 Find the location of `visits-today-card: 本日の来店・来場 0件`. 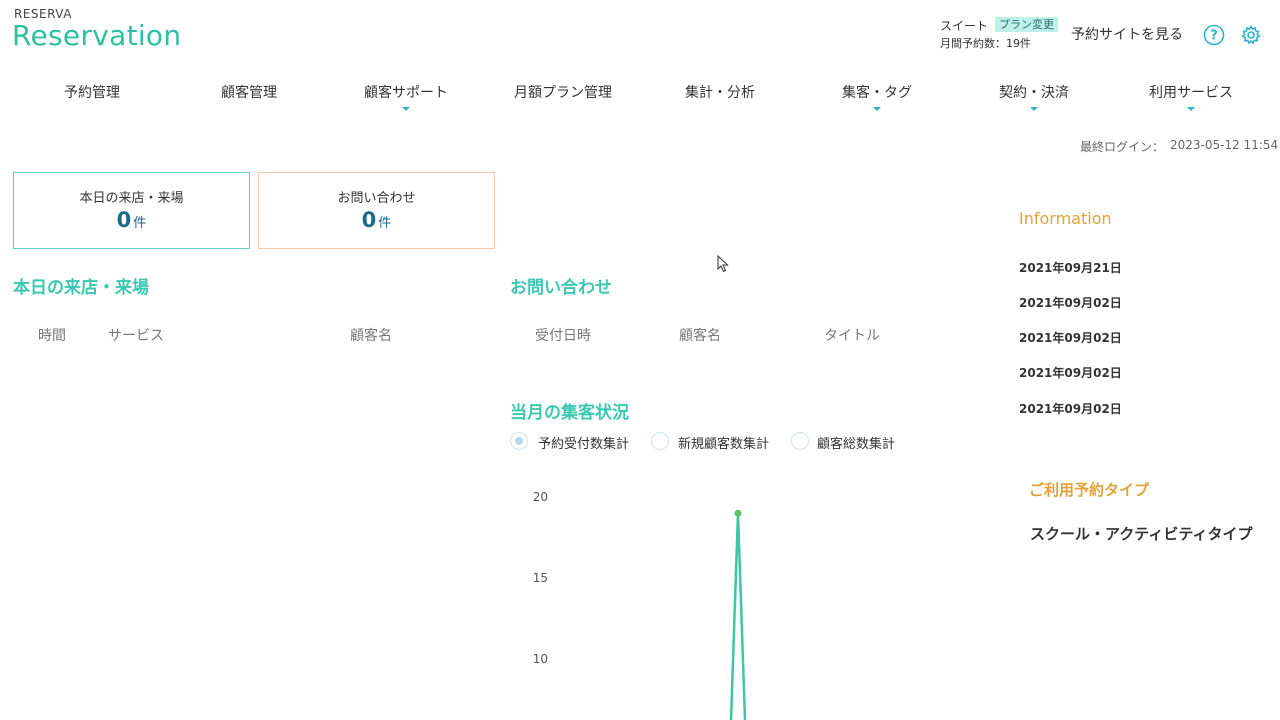

visits-today-card: 本日の来店・来場 0件 is located at coordinates (131, 210).